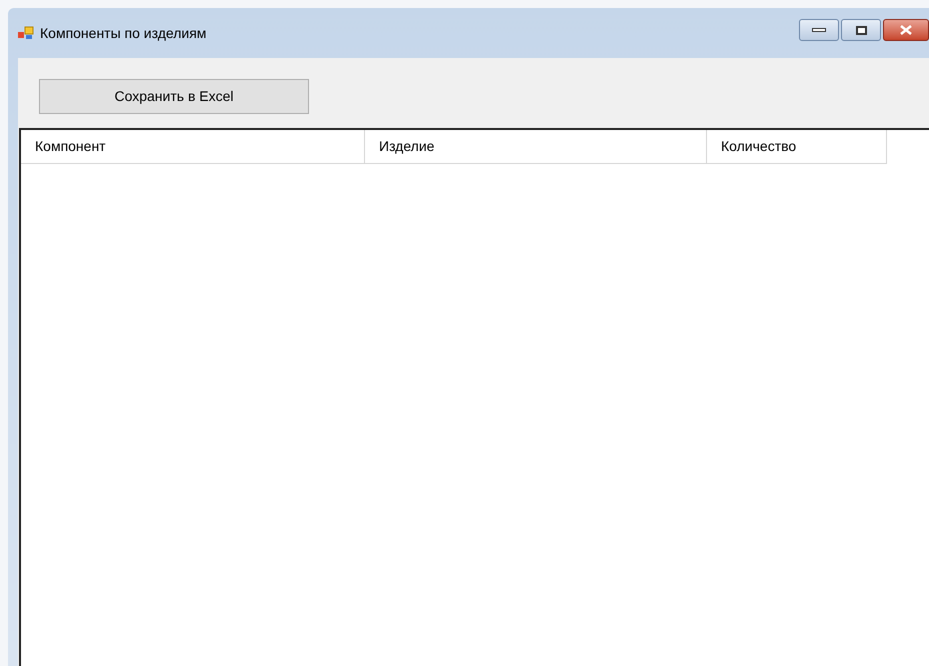 The image size is (929, 666). I want to click on minimize-button, so click(819, 30).